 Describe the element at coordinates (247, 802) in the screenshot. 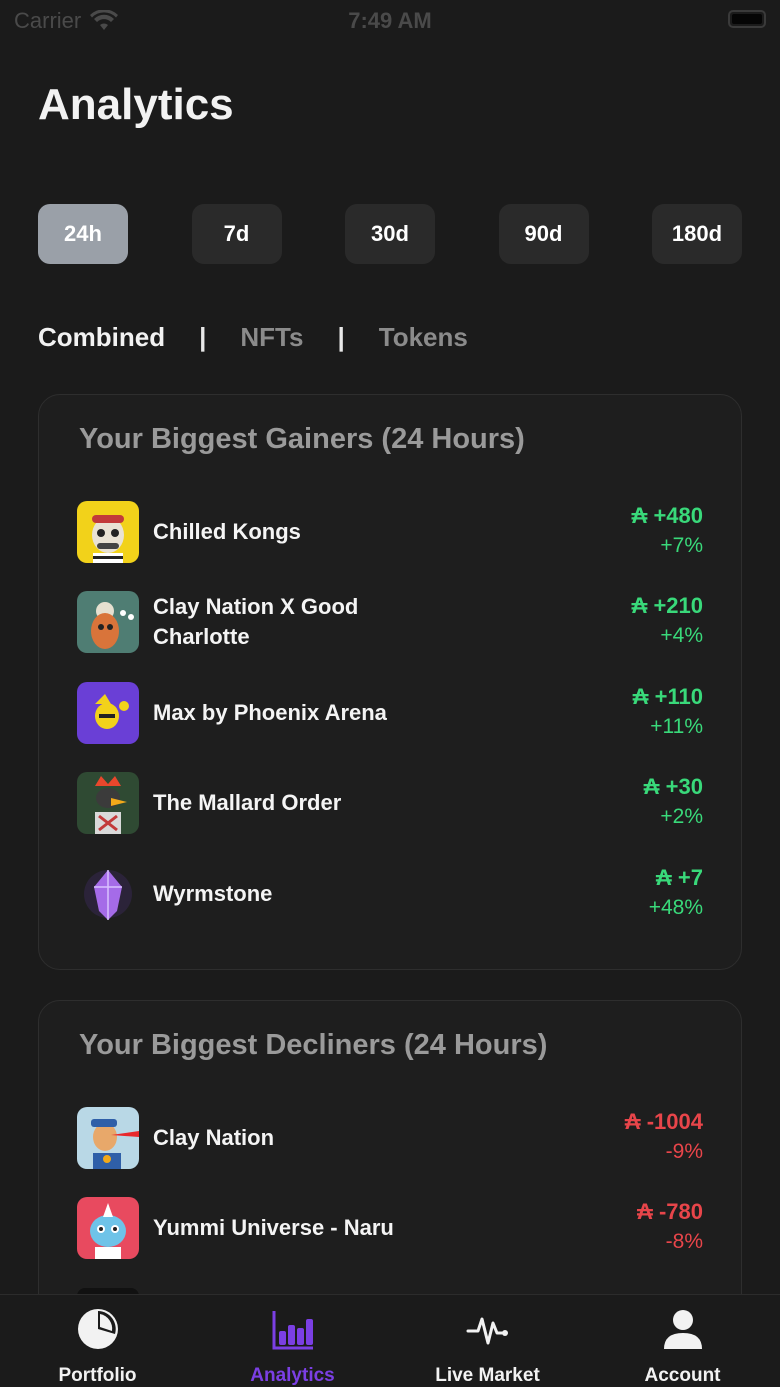

I see `asset-name: The Mallard Order` at that location.